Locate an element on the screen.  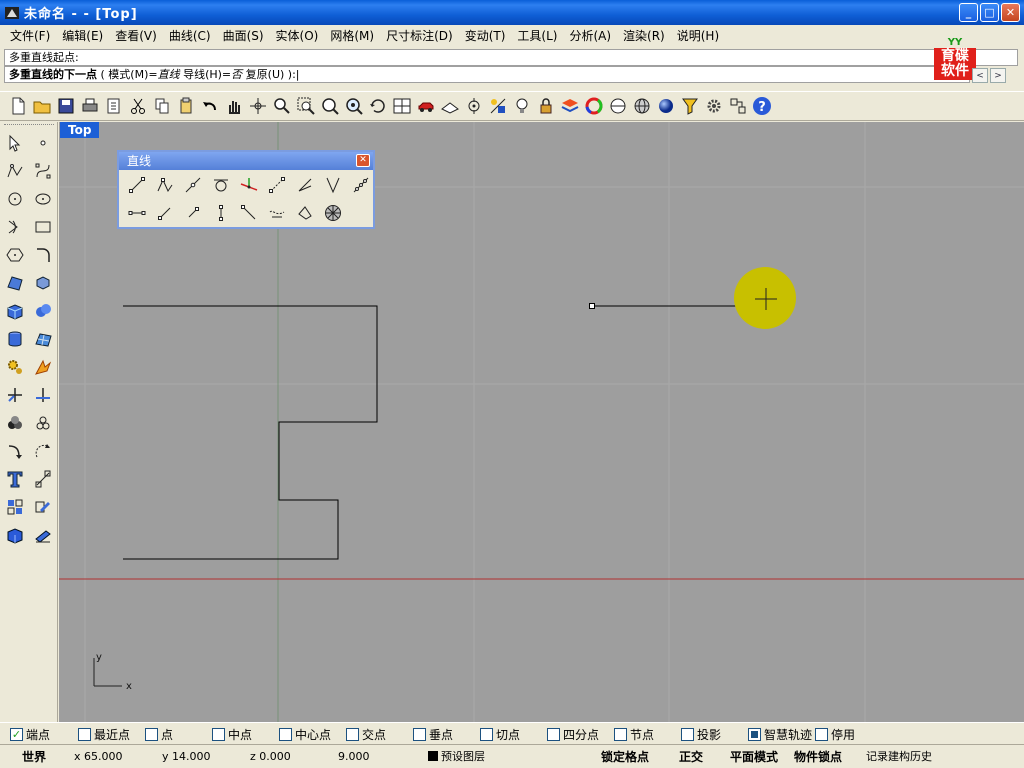
osnap-near-checkbox is located at coordinates (84, 734).